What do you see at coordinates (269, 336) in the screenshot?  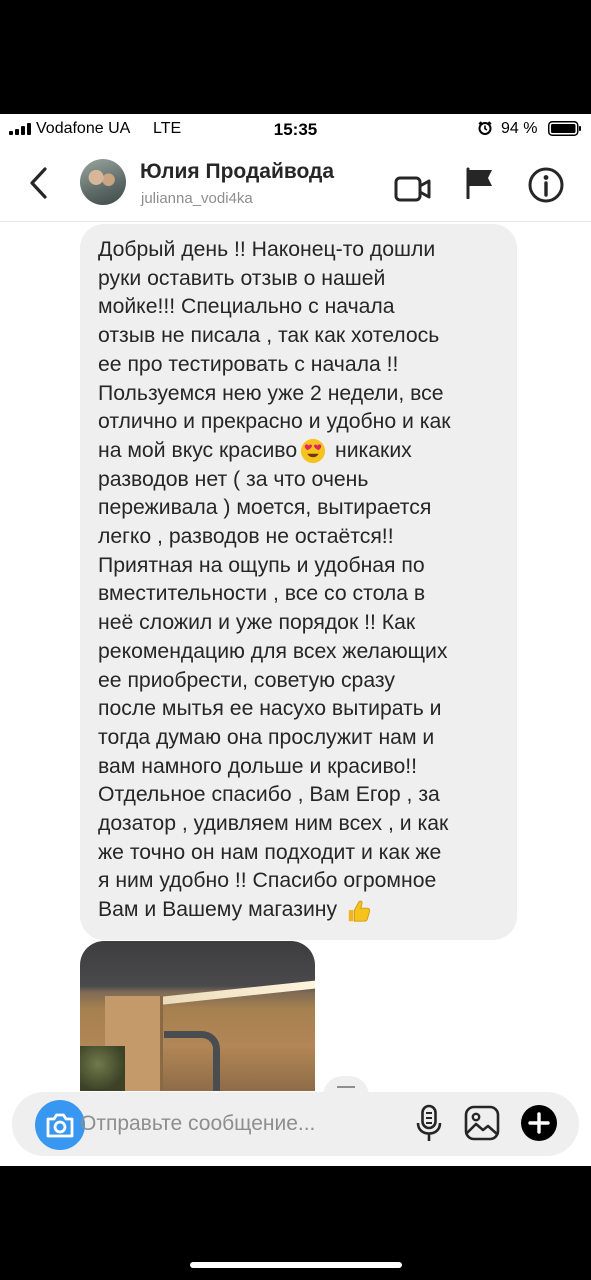 I see `message-line: отзыв не писала , так как хотелось` at bounding box center [269, 336].